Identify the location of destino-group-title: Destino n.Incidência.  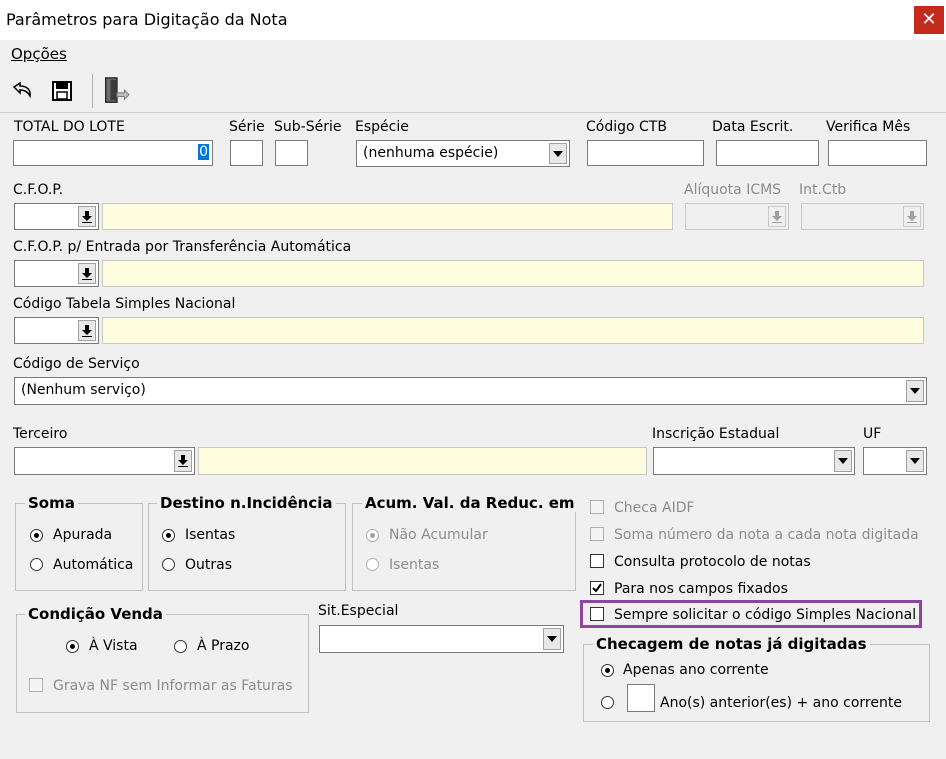
(246, 503).